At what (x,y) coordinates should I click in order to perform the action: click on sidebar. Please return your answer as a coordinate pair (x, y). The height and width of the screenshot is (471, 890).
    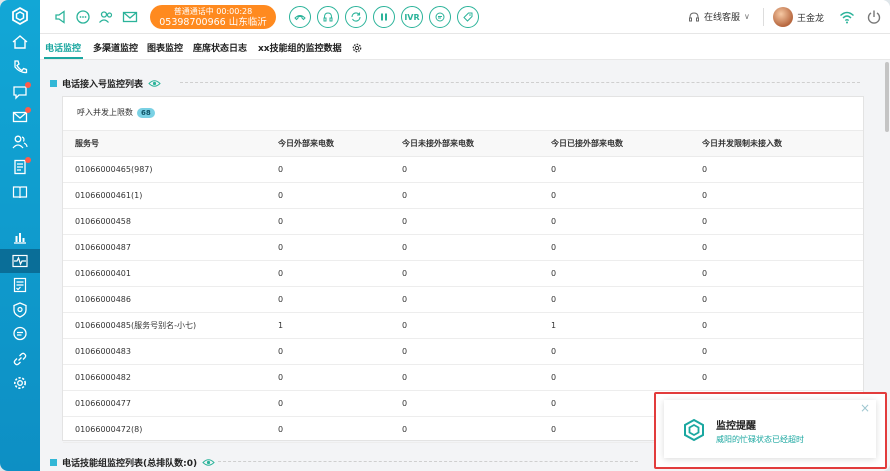
    Looking at the image, I should click on (20, 235).